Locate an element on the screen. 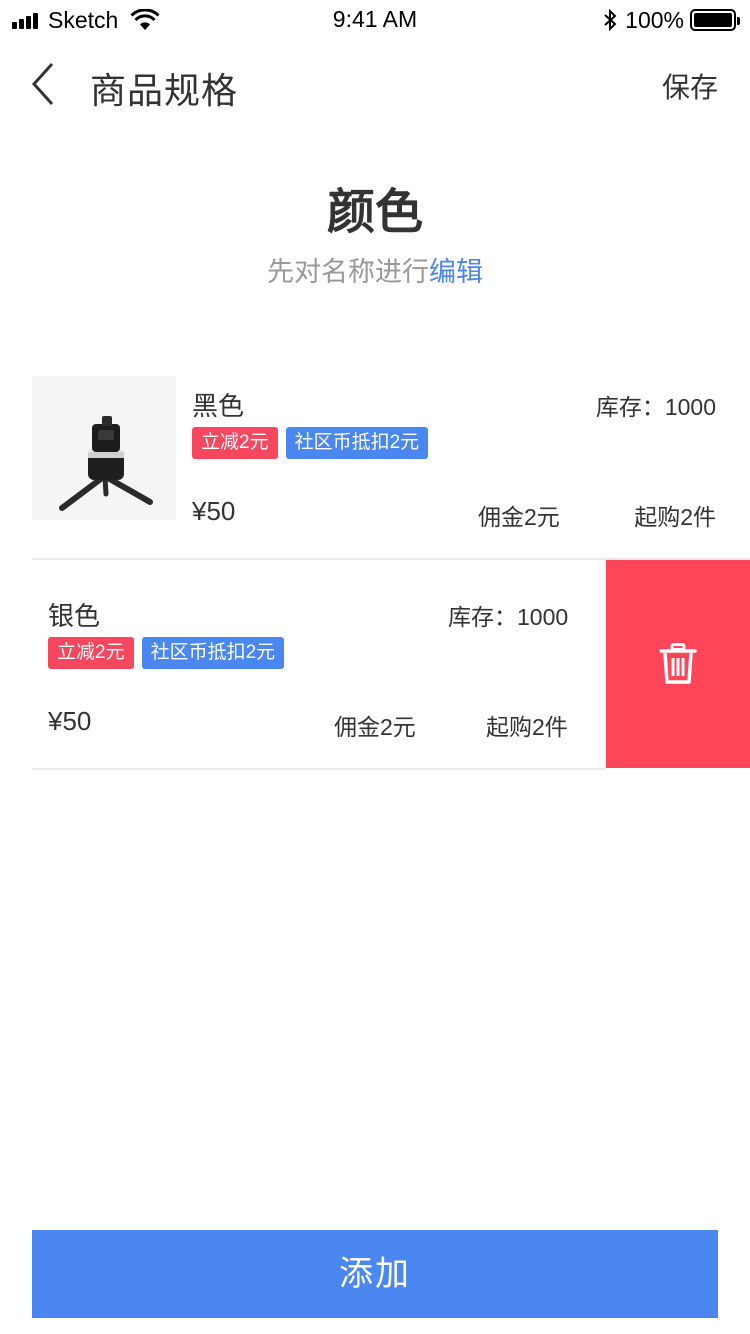 Image resolution: width=750 pixels, height=1334 pixels. battery-icon is located at coordinates (715, 20).